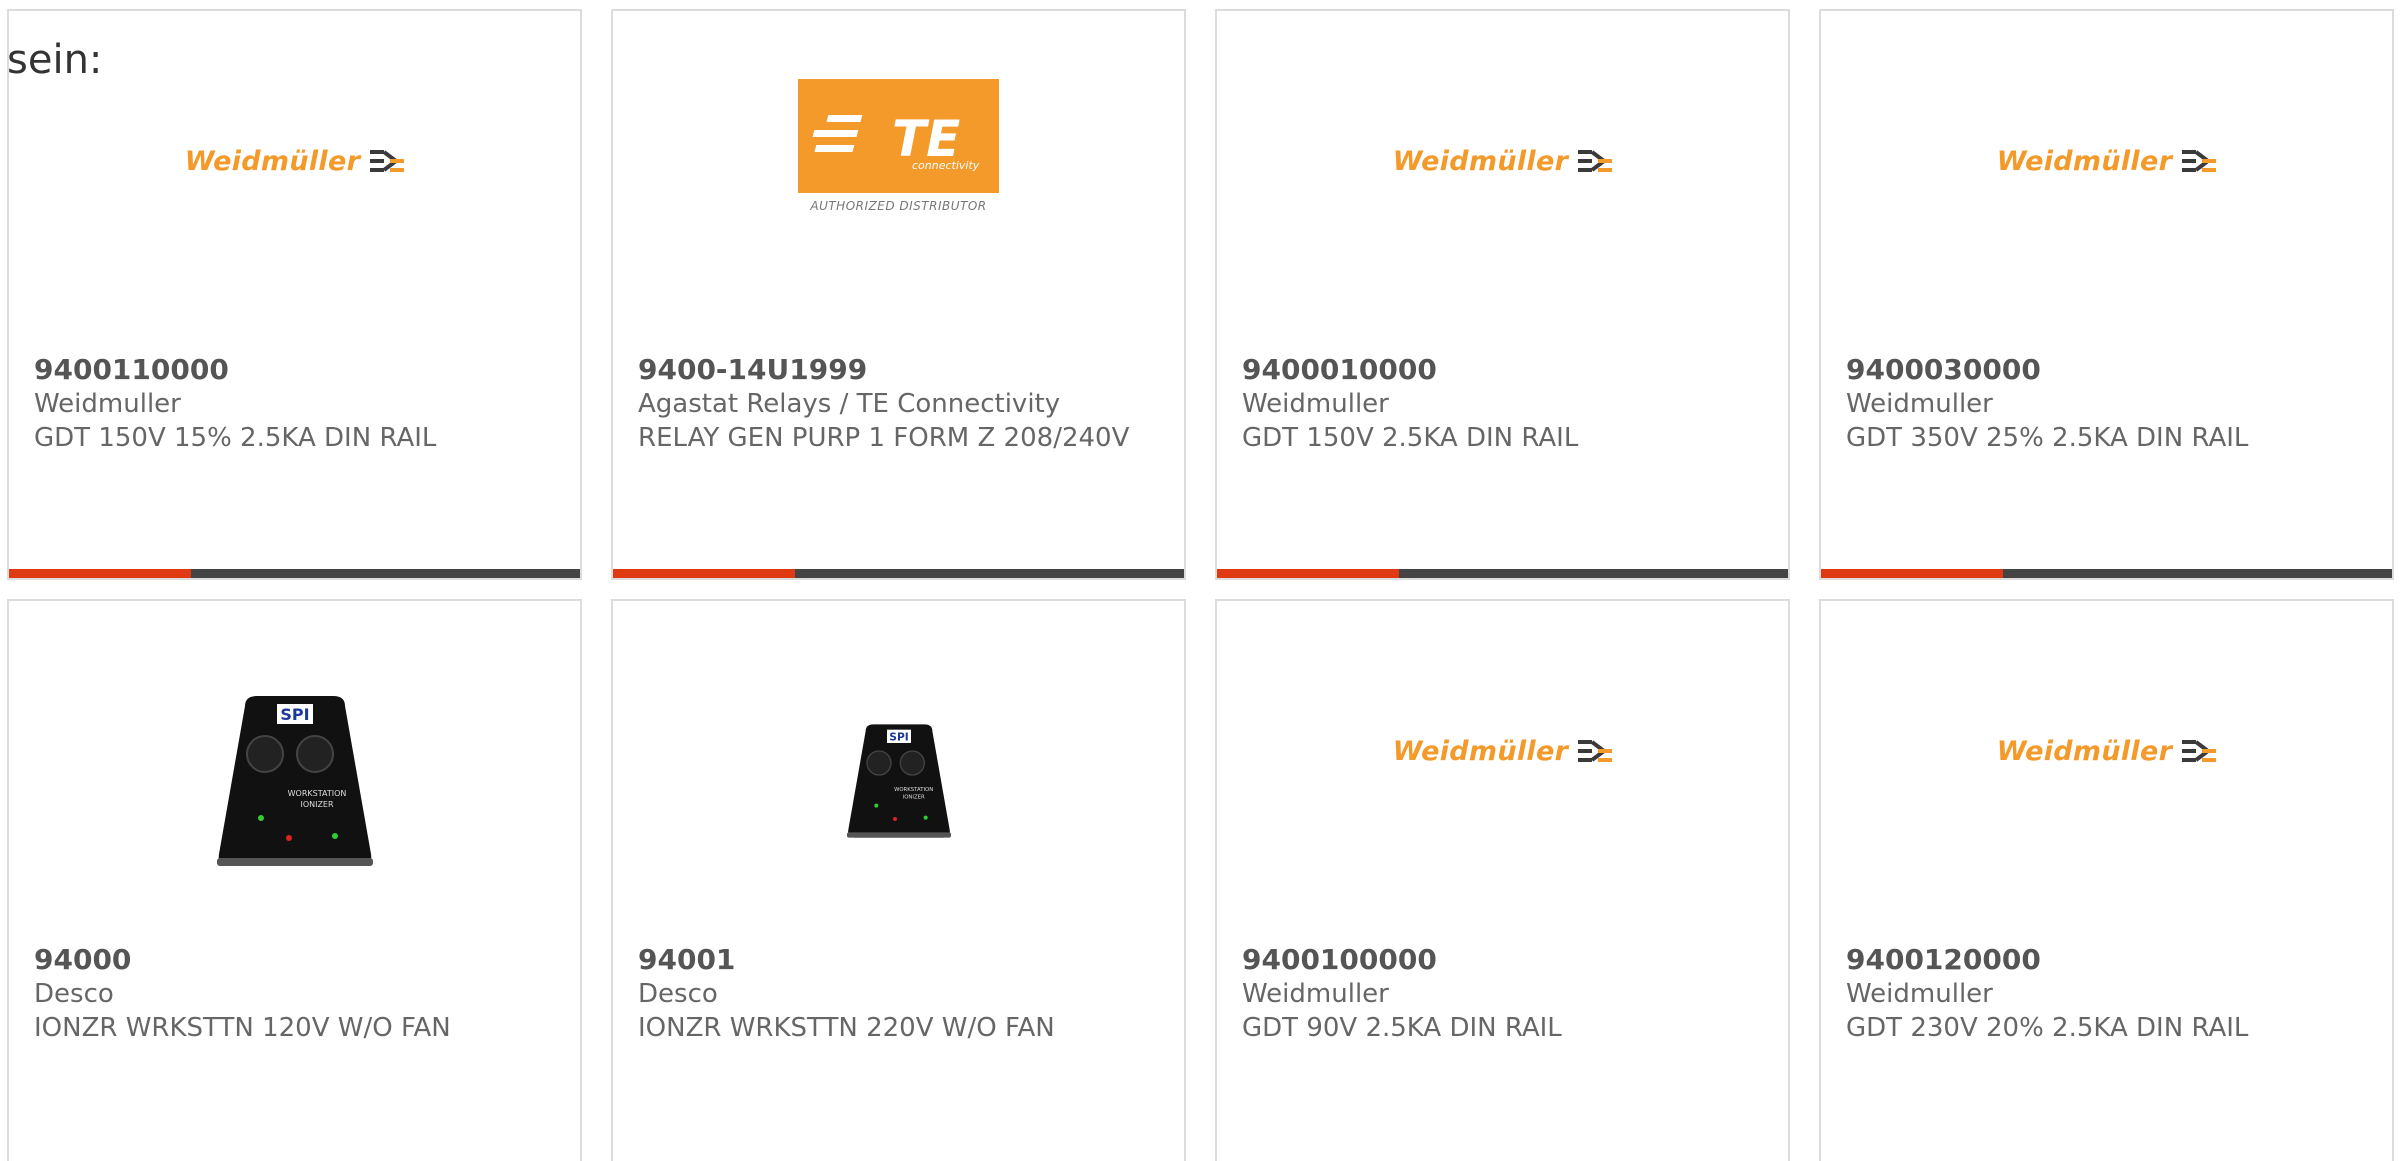  I want to click on description: GDT 230V 20% 2.5KA DIN RAIL, so click(2047, 1028).